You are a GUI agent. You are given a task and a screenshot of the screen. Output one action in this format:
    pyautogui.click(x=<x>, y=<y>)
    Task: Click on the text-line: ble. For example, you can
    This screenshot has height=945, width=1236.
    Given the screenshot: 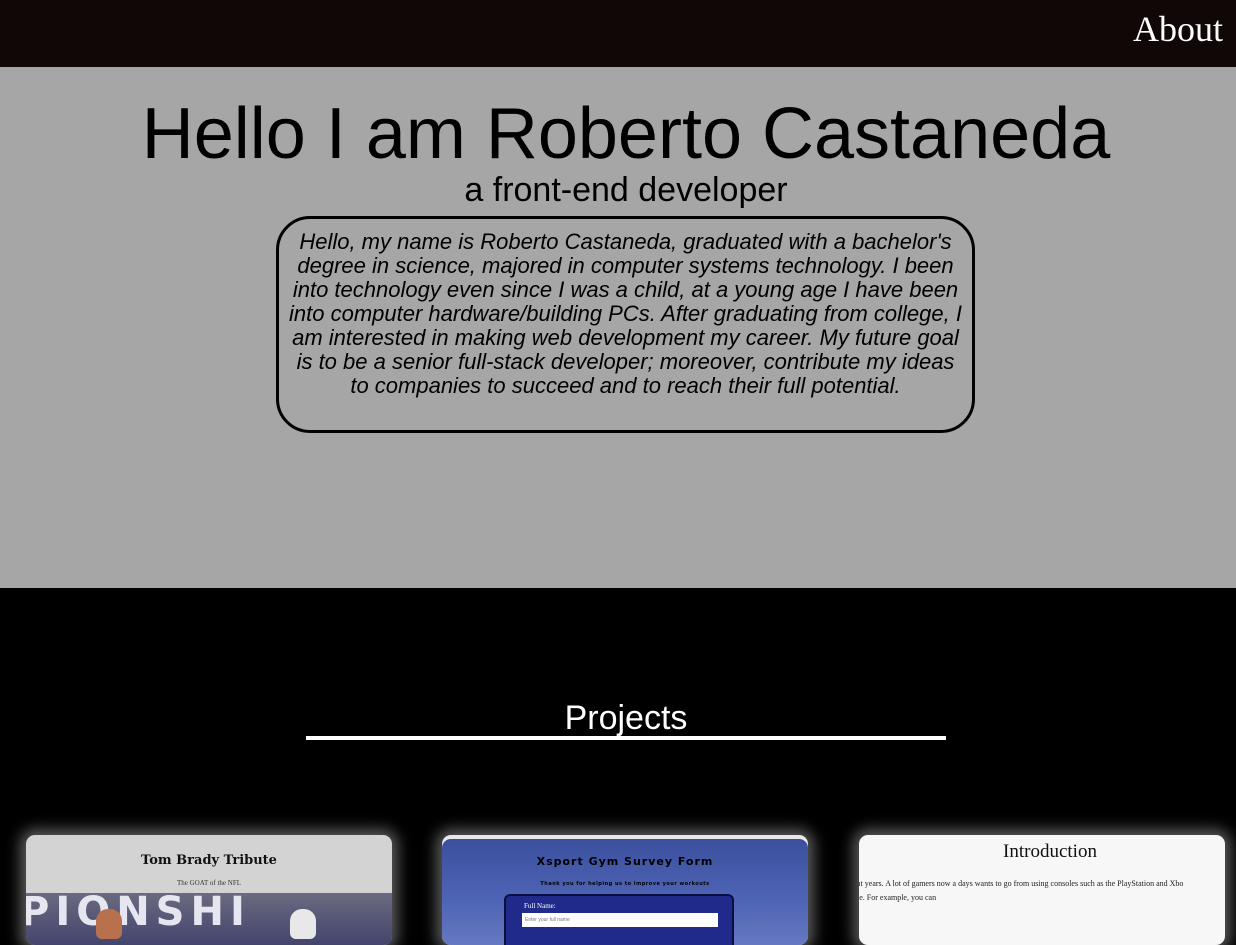 What is the action you would take?
    pyautogui.click(x=898, y=897)
    